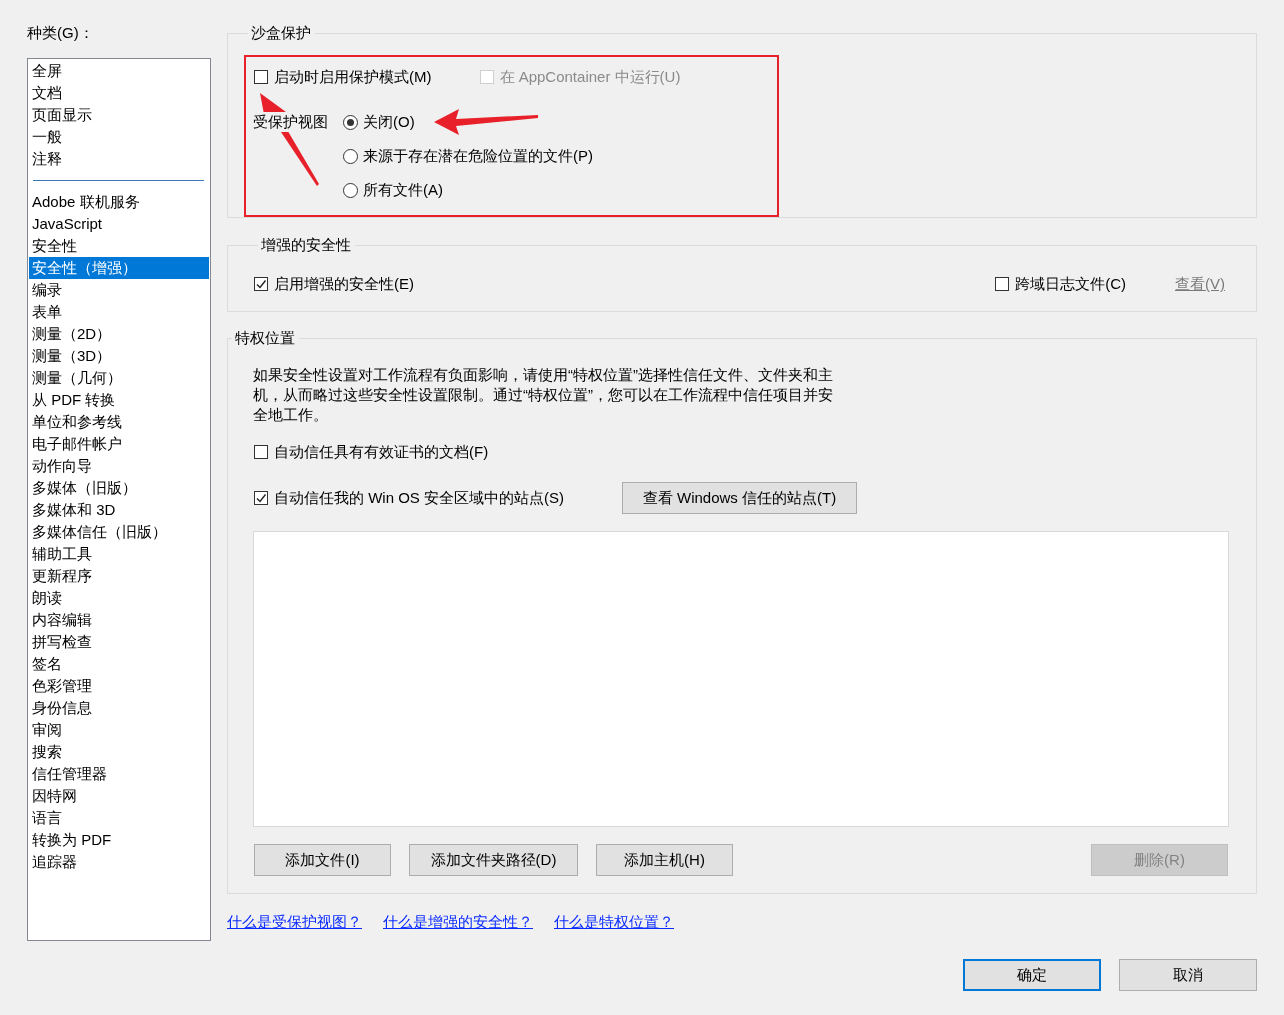 This screenshot has width=1284, height=1015. I want to click on category-item: 拼写检查, so click(119, 642).